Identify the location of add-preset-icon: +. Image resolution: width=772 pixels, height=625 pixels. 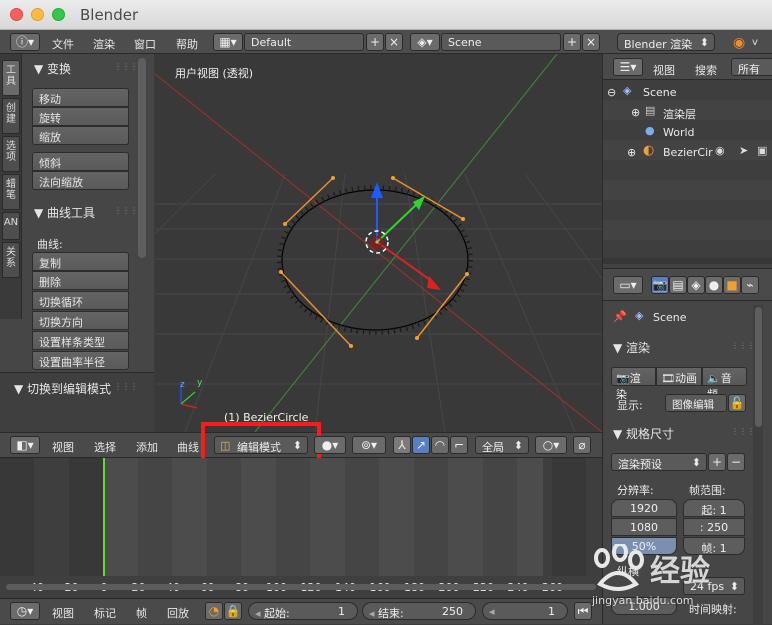
(717, 462).